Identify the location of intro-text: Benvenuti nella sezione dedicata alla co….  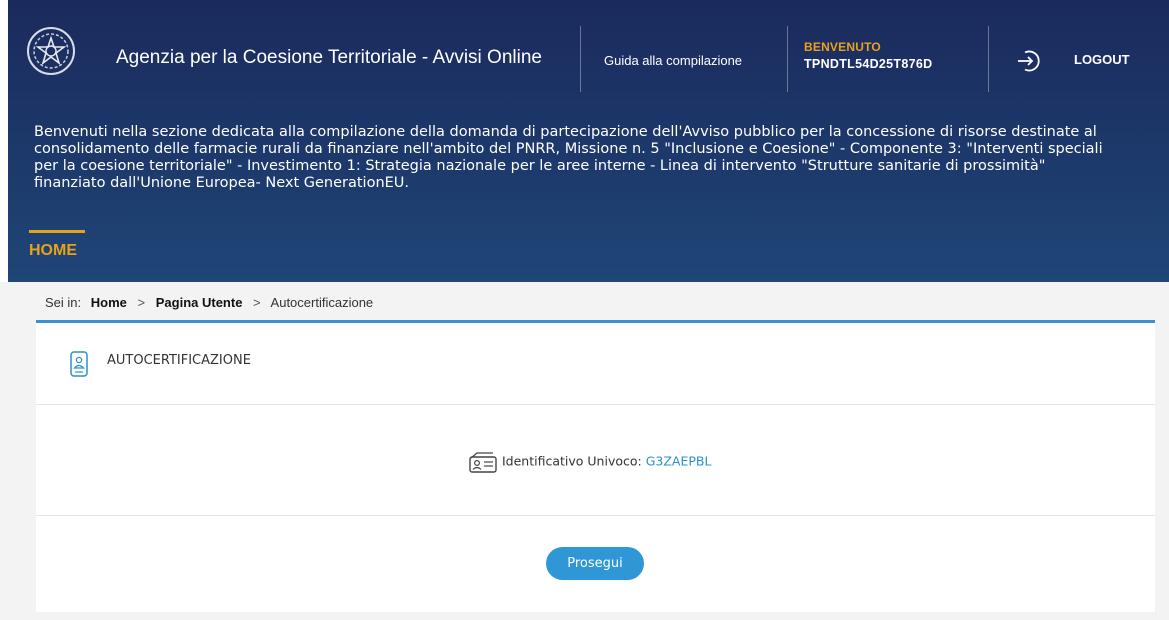
(601, 158).